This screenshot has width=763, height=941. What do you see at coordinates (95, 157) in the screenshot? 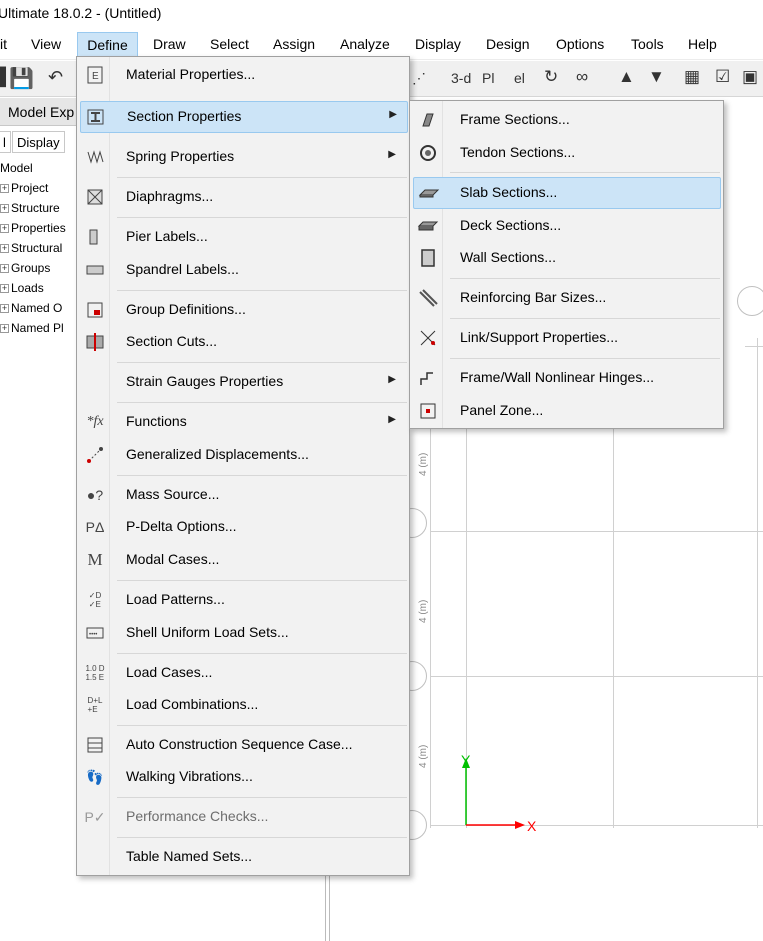
I see `spring-icon` at bounding box center [95, 157].